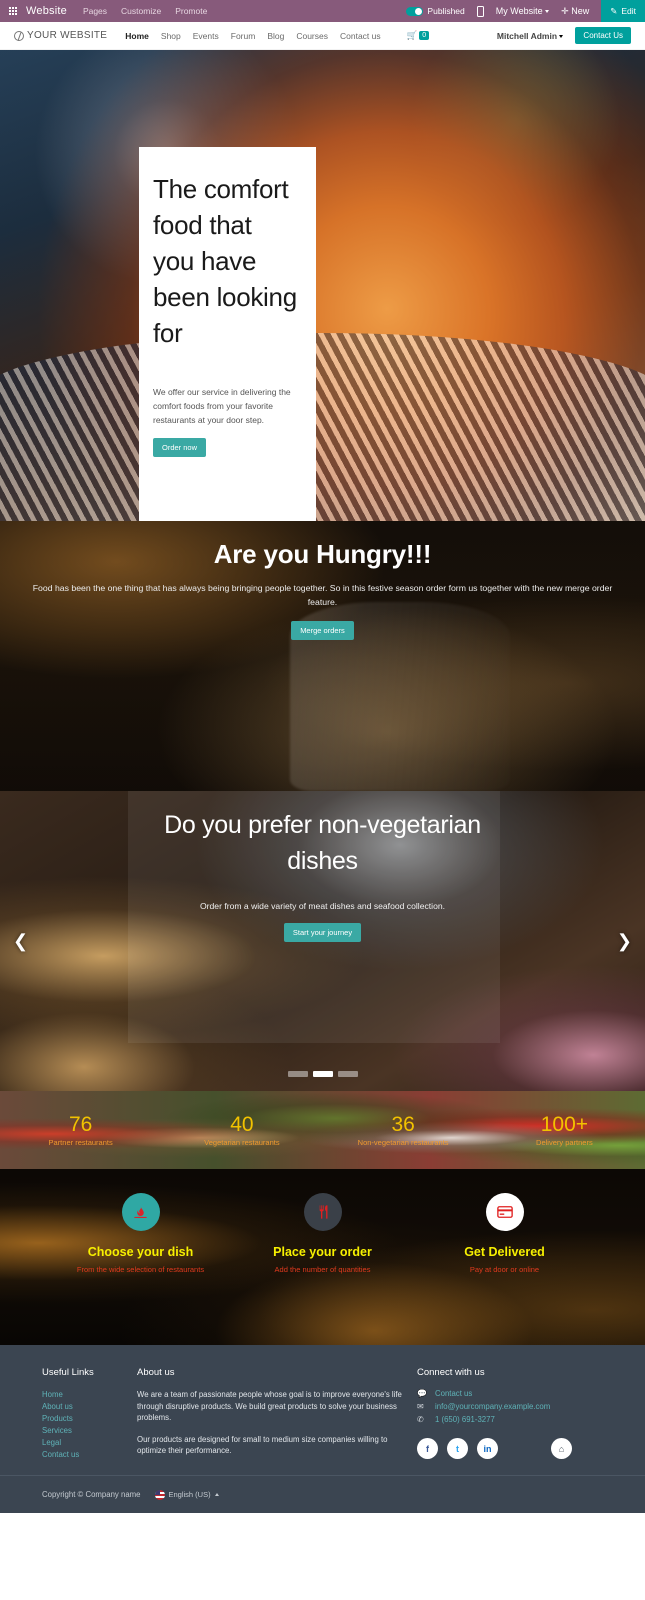  What do you see at coordinates (424, 35) in the screenshot?
I see `cart-count-badge: 0` at bounding box center [424, 35].